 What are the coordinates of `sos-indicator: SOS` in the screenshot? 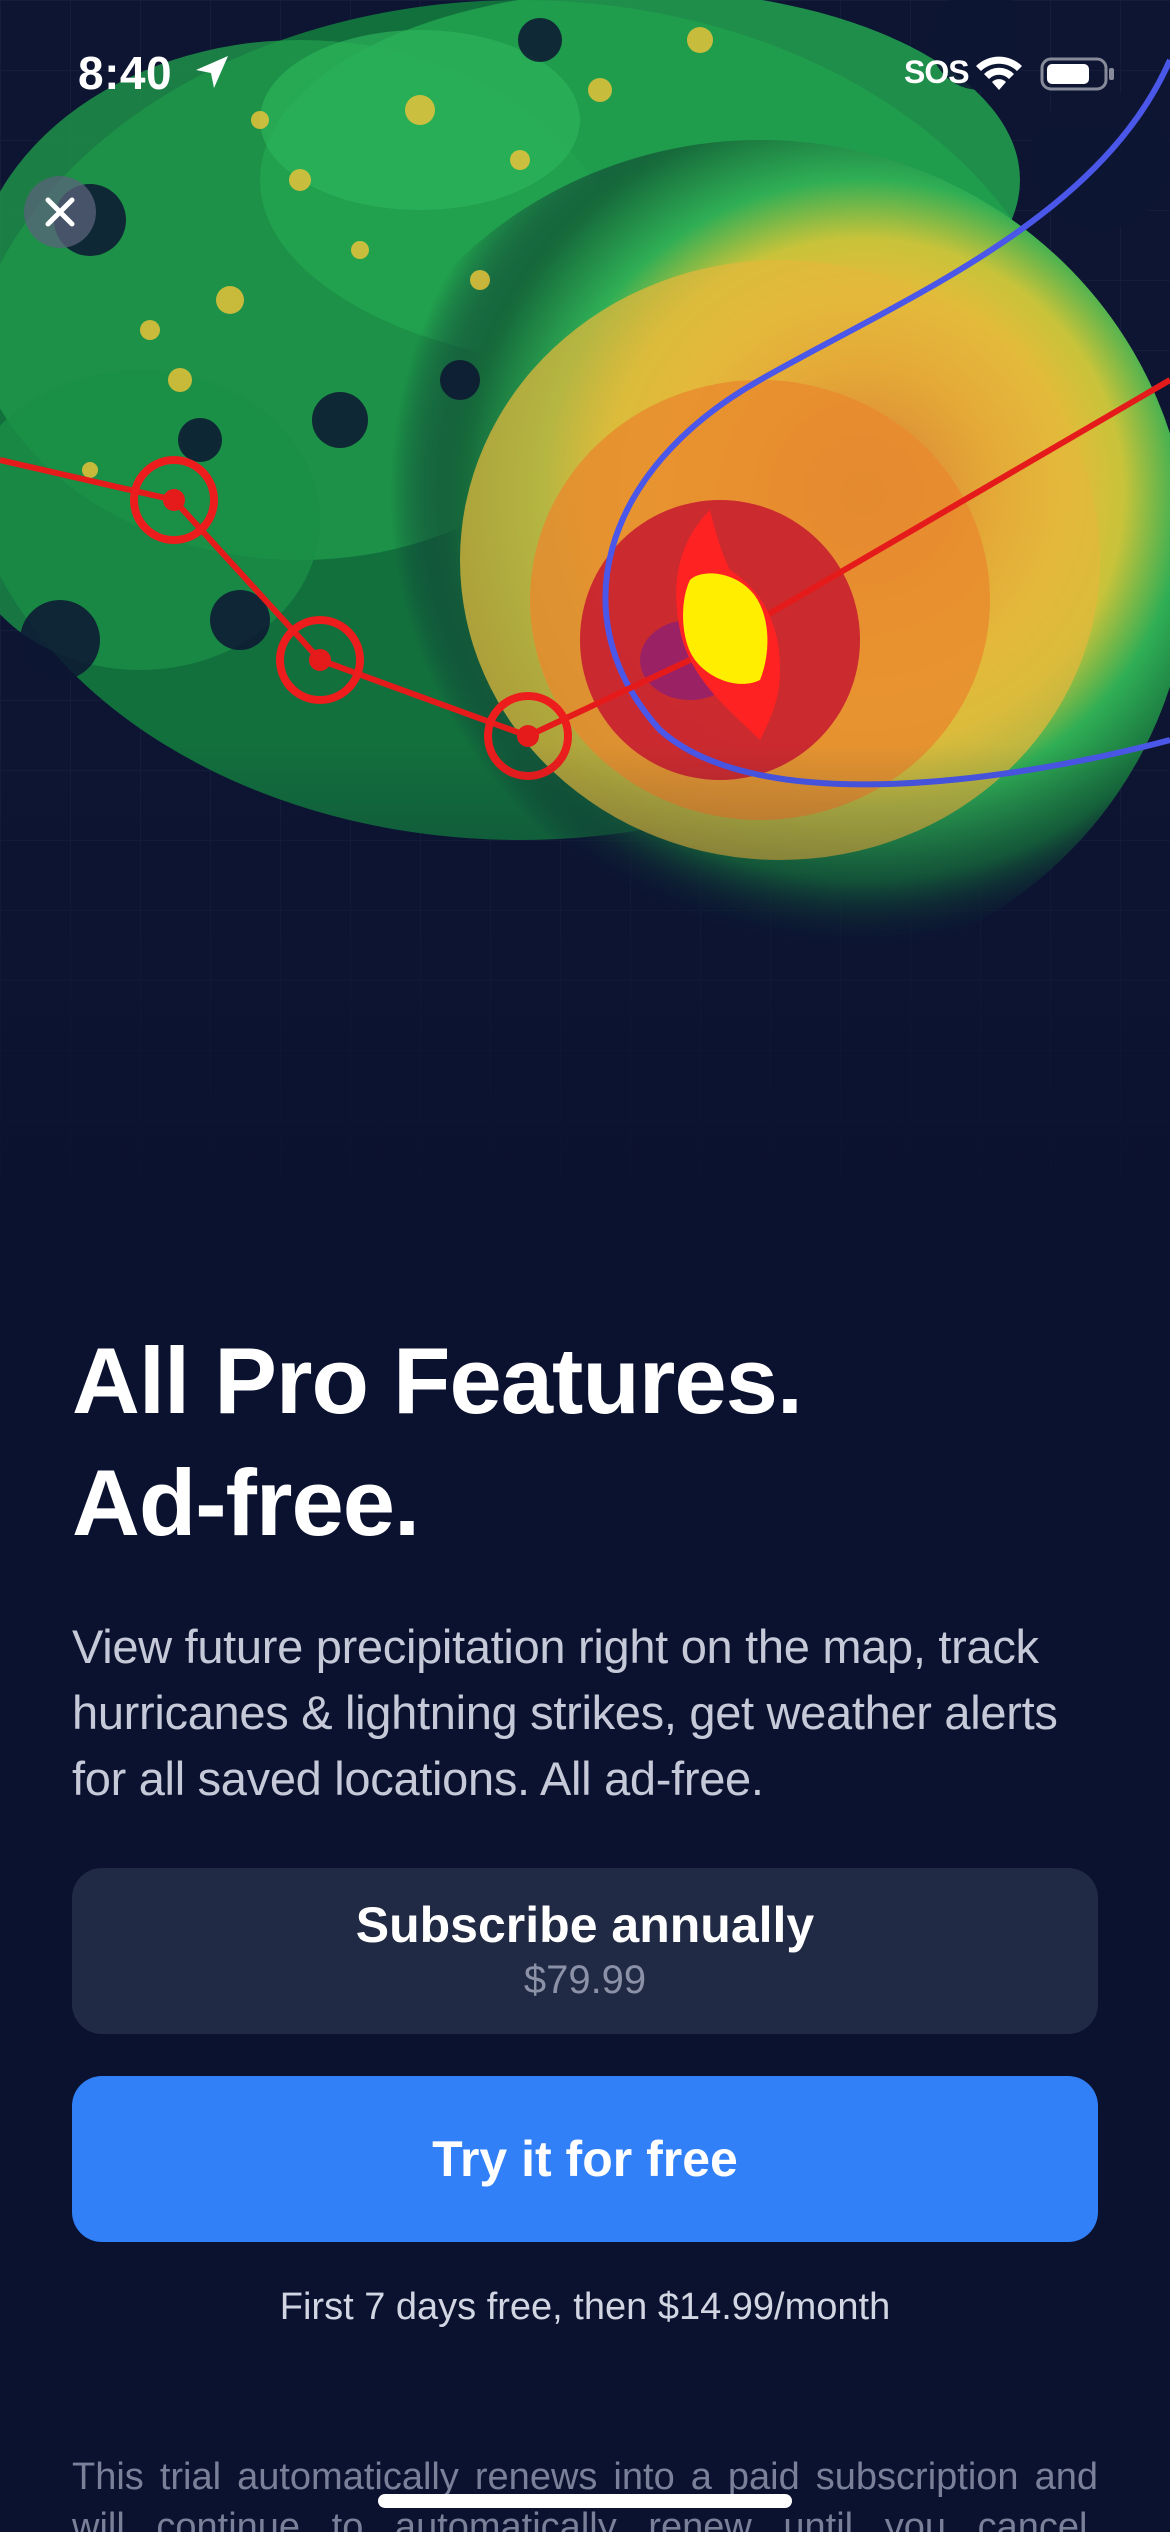 It's located at (937, 72).